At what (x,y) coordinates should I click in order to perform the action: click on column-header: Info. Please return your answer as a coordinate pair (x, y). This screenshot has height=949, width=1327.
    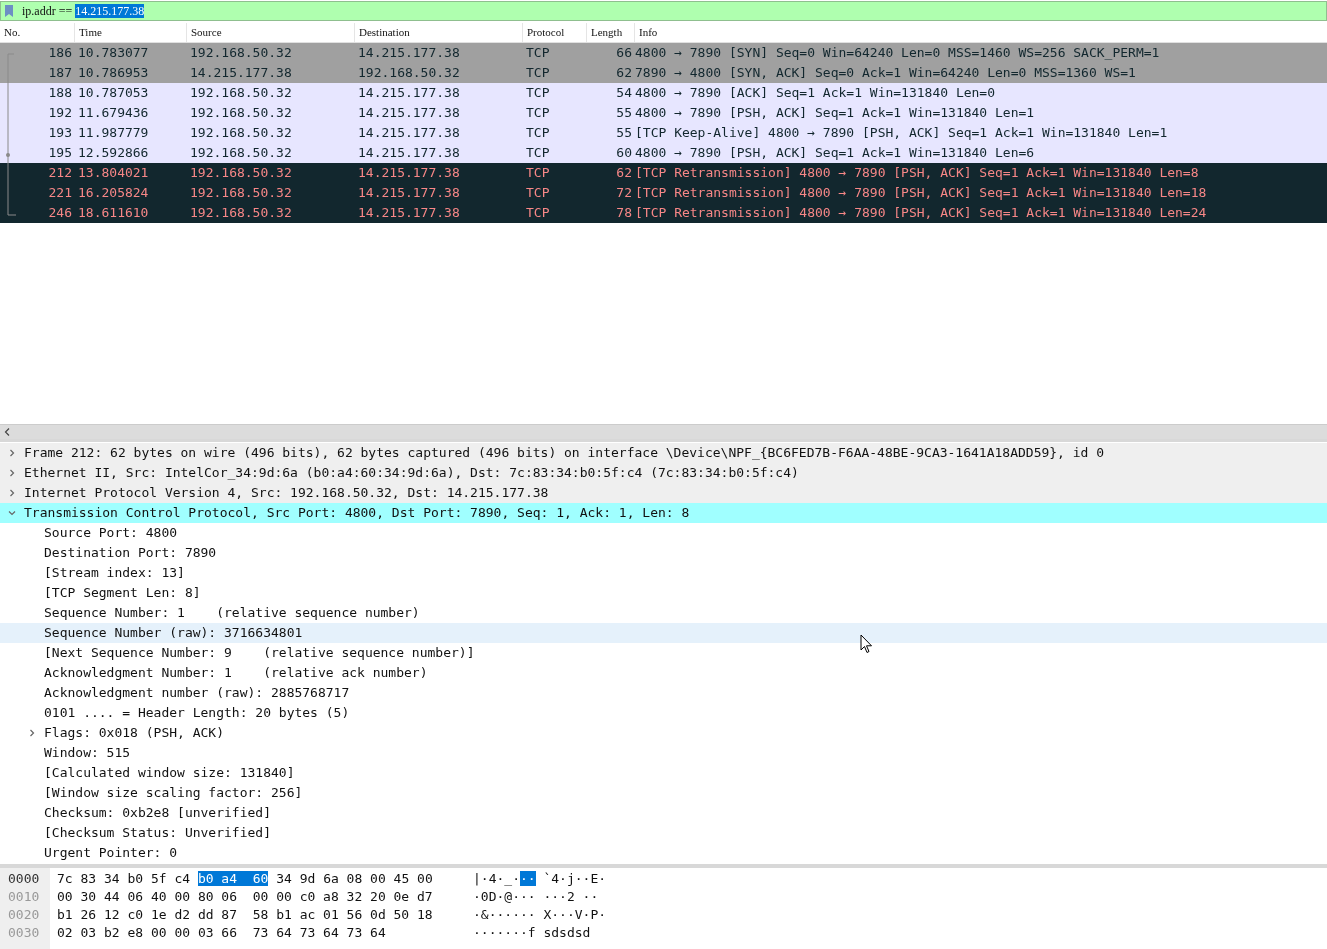
    Looking at the image, I should click on (981, 32).